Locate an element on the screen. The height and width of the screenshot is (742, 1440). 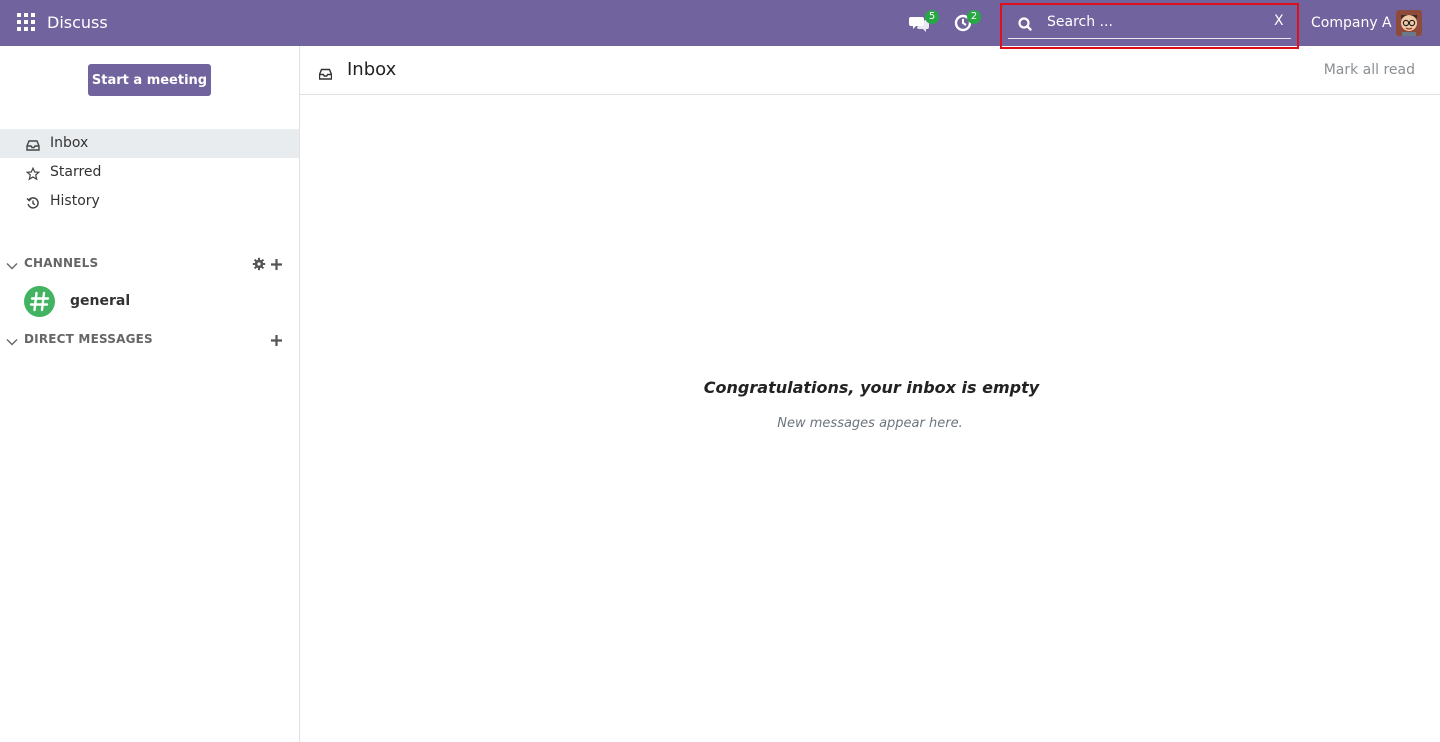
add-direct-message-icon is located at coordinates (276, 339).